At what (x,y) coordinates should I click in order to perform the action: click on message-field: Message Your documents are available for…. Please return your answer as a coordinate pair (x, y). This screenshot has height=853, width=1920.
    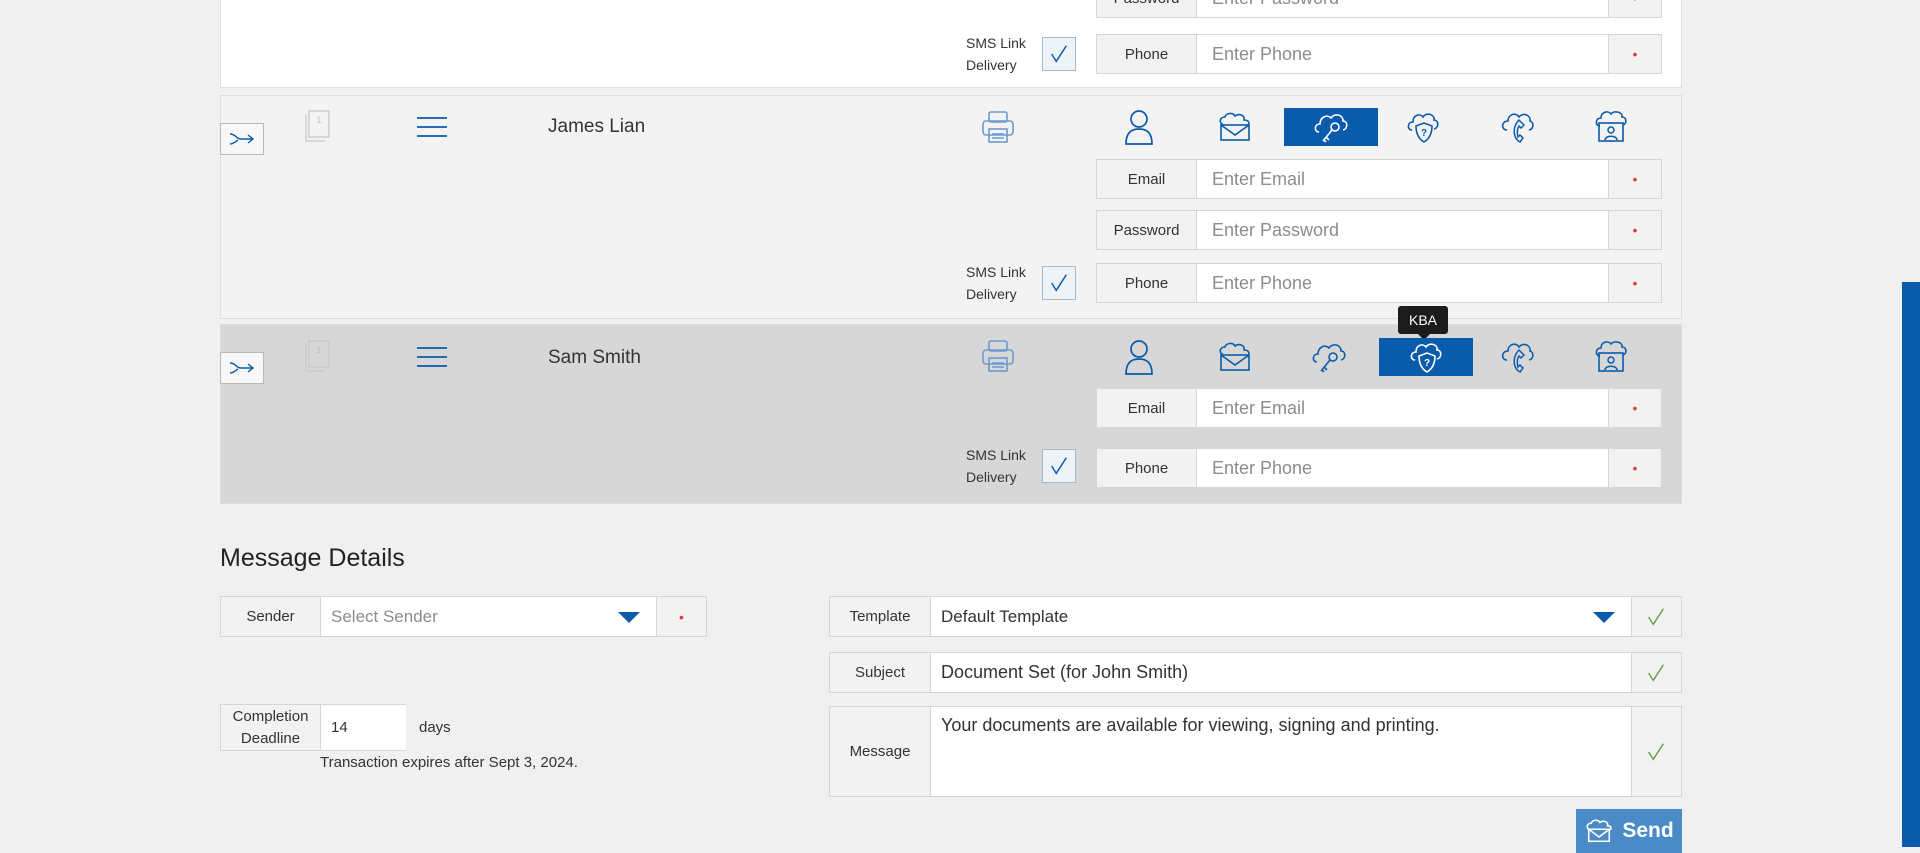
    Looking at the image, I should click on (1255, 751).